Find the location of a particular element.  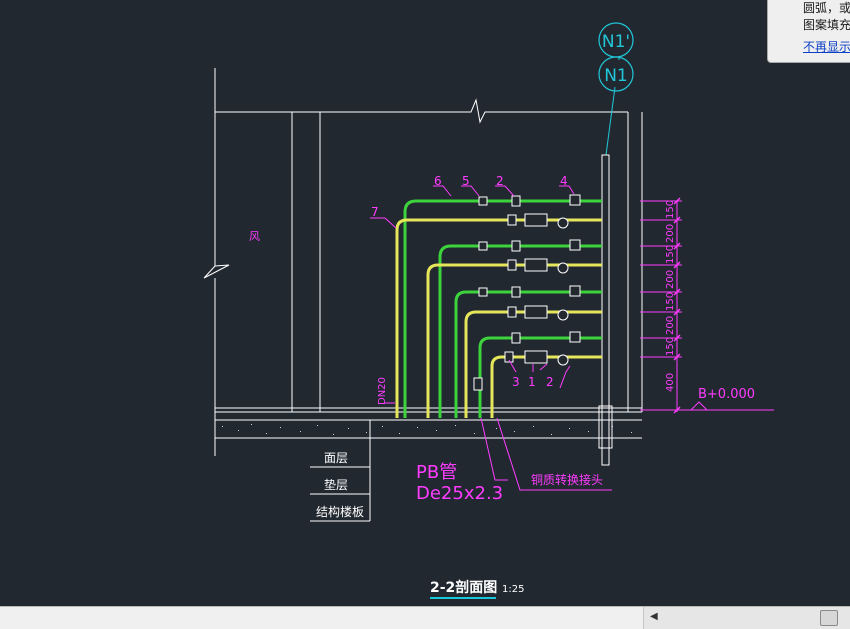

scroll-left-icon: ◀ is located at coordinates (654, 616).